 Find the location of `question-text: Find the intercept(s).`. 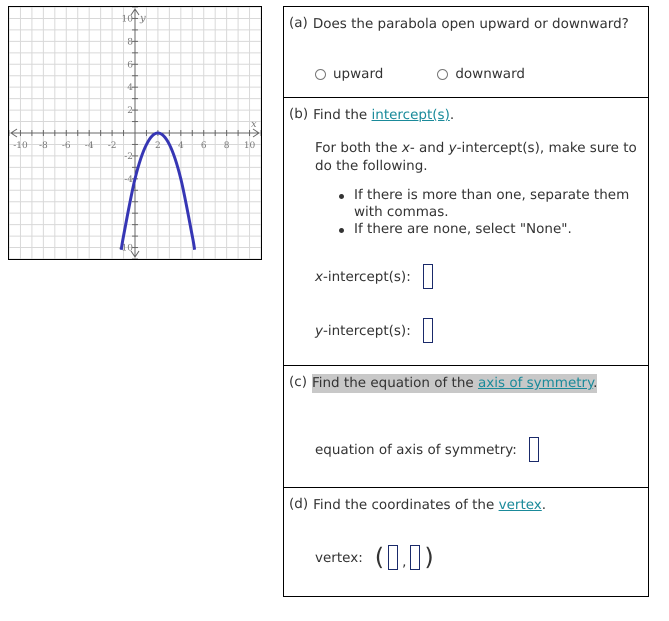

question-text: Find the intercept(s). is located at coordinates (383, 115).